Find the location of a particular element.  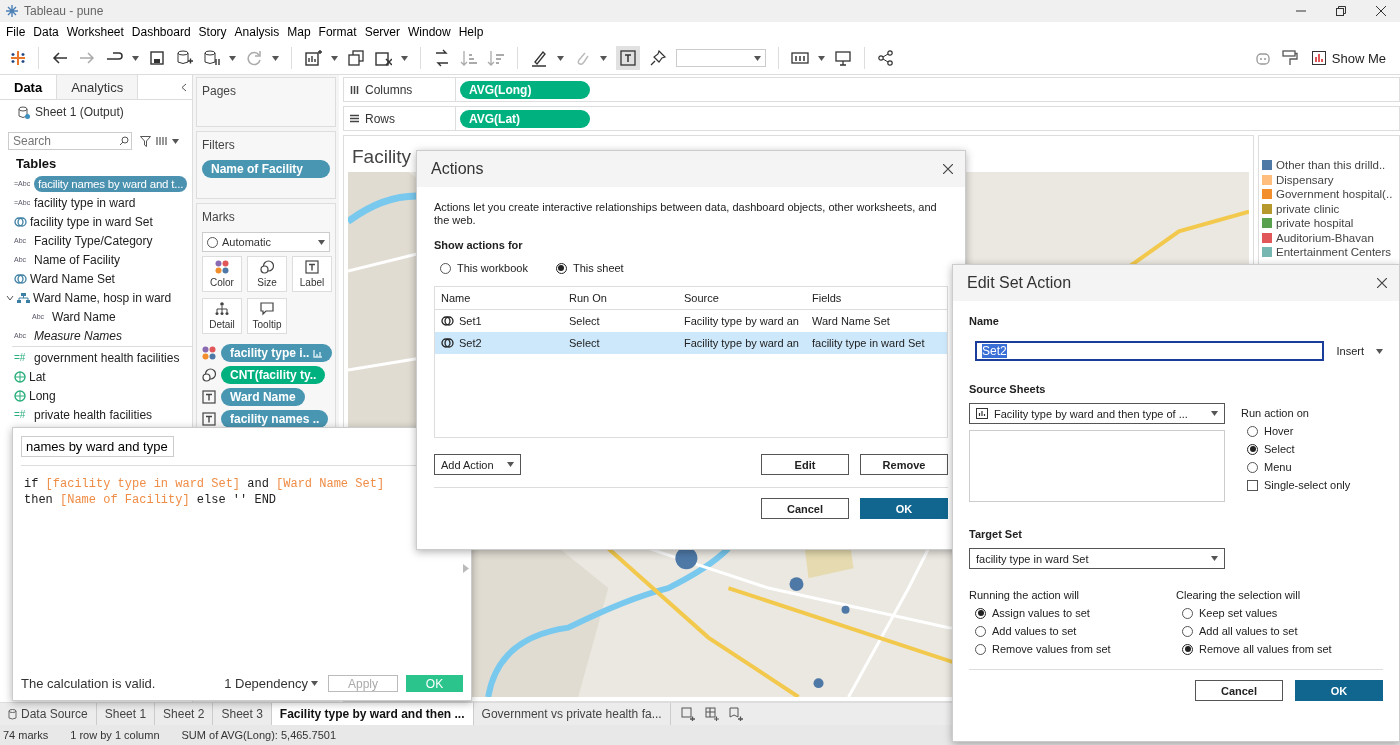

new-story-icon is located at coordinates (735, 714).